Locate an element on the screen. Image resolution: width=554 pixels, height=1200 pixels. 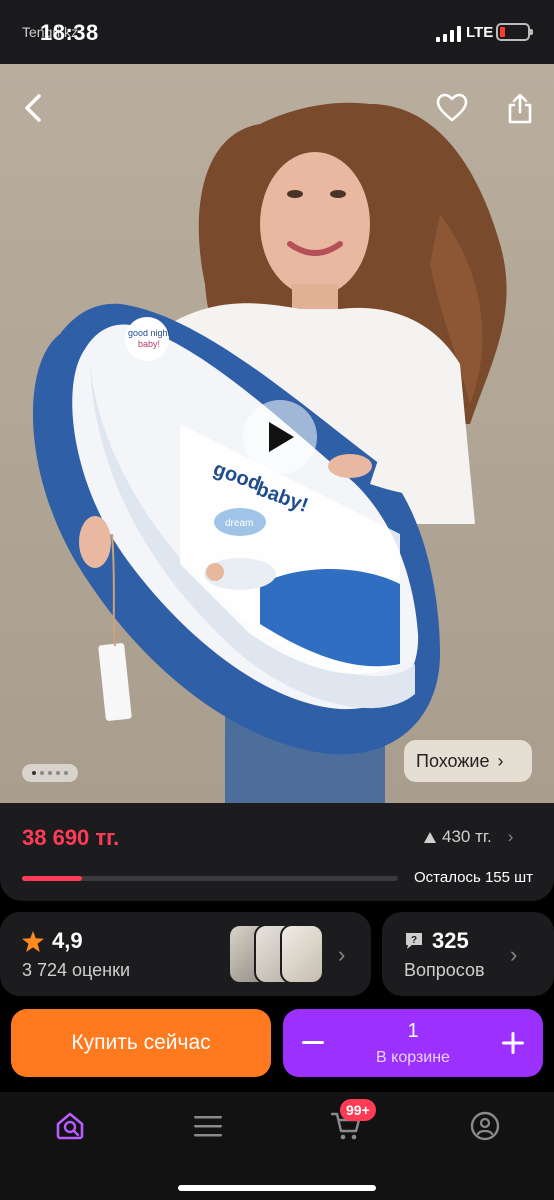
play-icon is located at coordinates (281, 437).